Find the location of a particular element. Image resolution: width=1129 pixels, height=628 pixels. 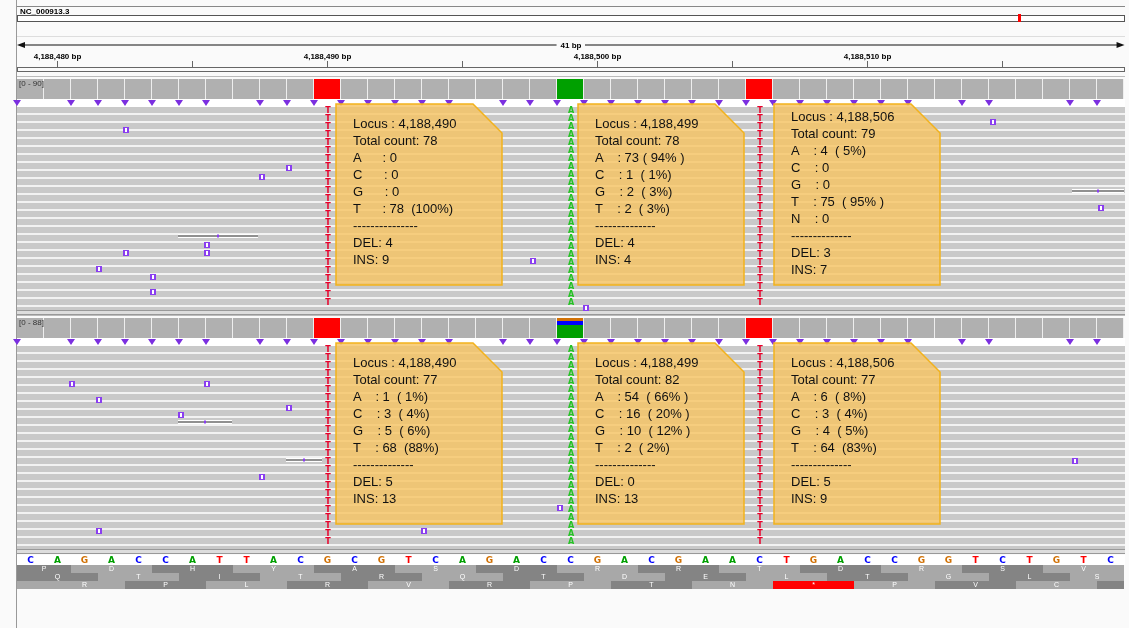

tooltip-line: A : 1 ( 1%) is located at coordinates (391, 396).